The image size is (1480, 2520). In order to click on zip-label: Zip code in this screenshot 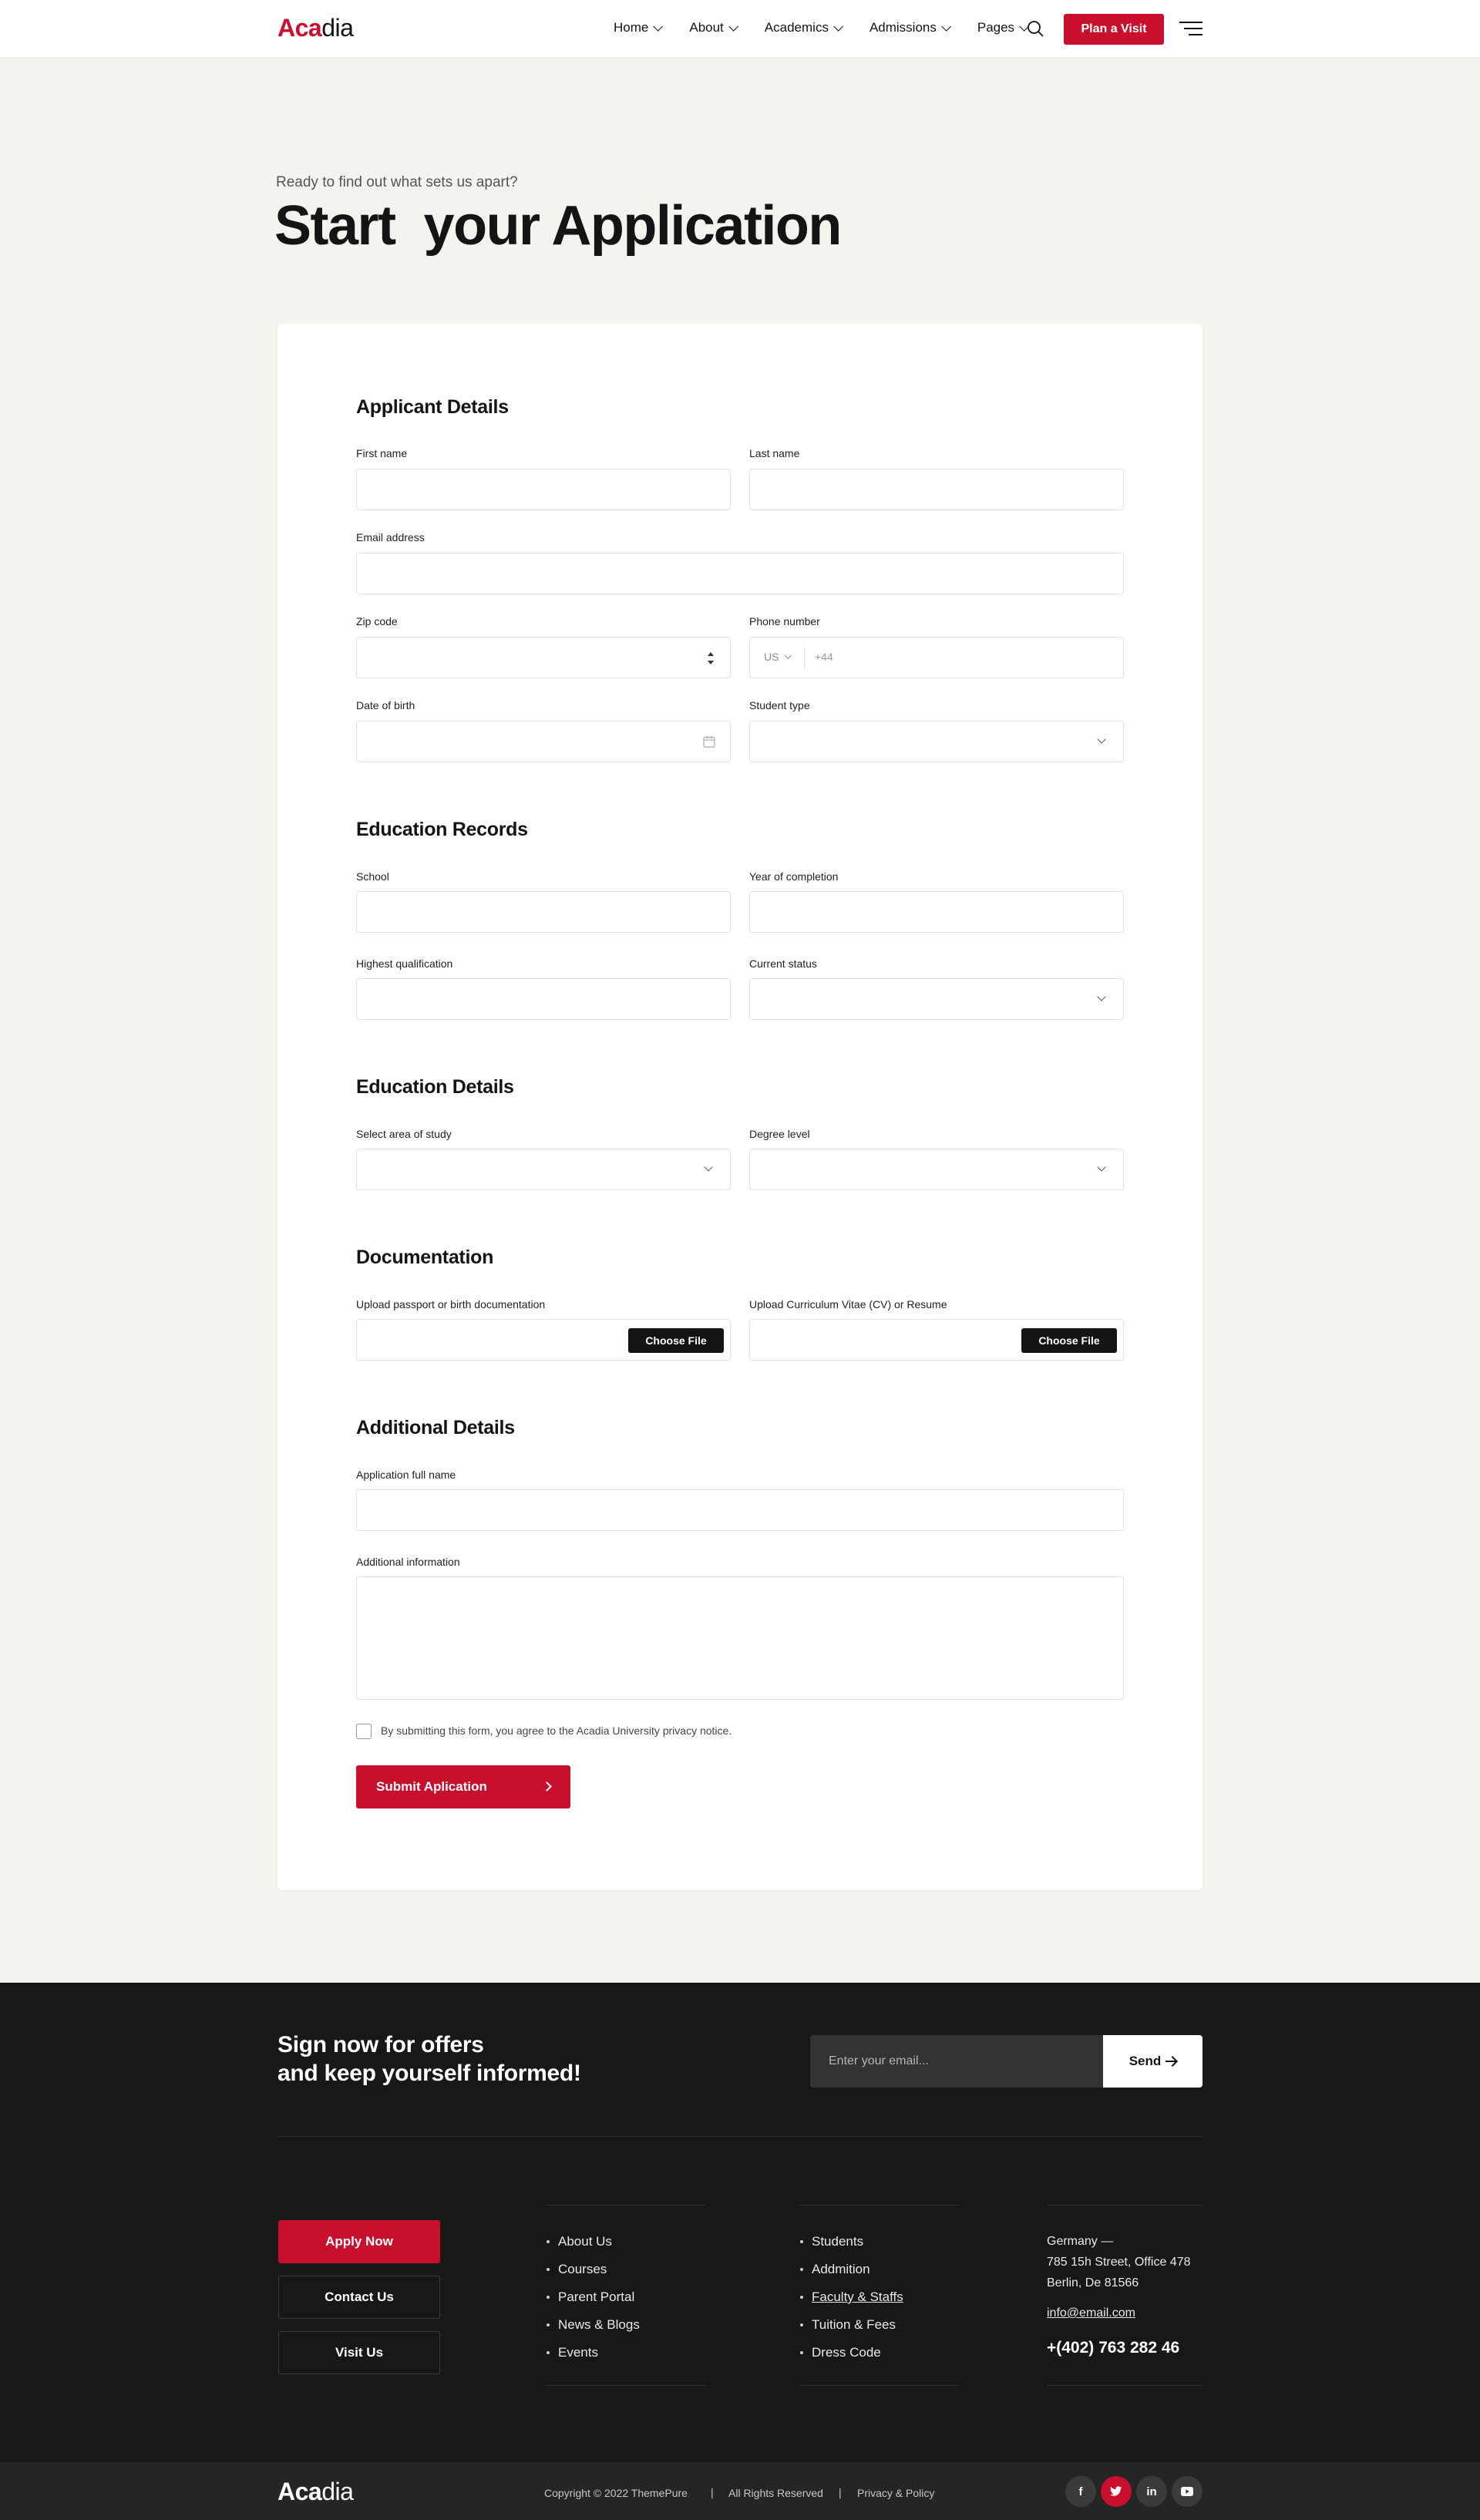, I will do `click(377, 621)`.